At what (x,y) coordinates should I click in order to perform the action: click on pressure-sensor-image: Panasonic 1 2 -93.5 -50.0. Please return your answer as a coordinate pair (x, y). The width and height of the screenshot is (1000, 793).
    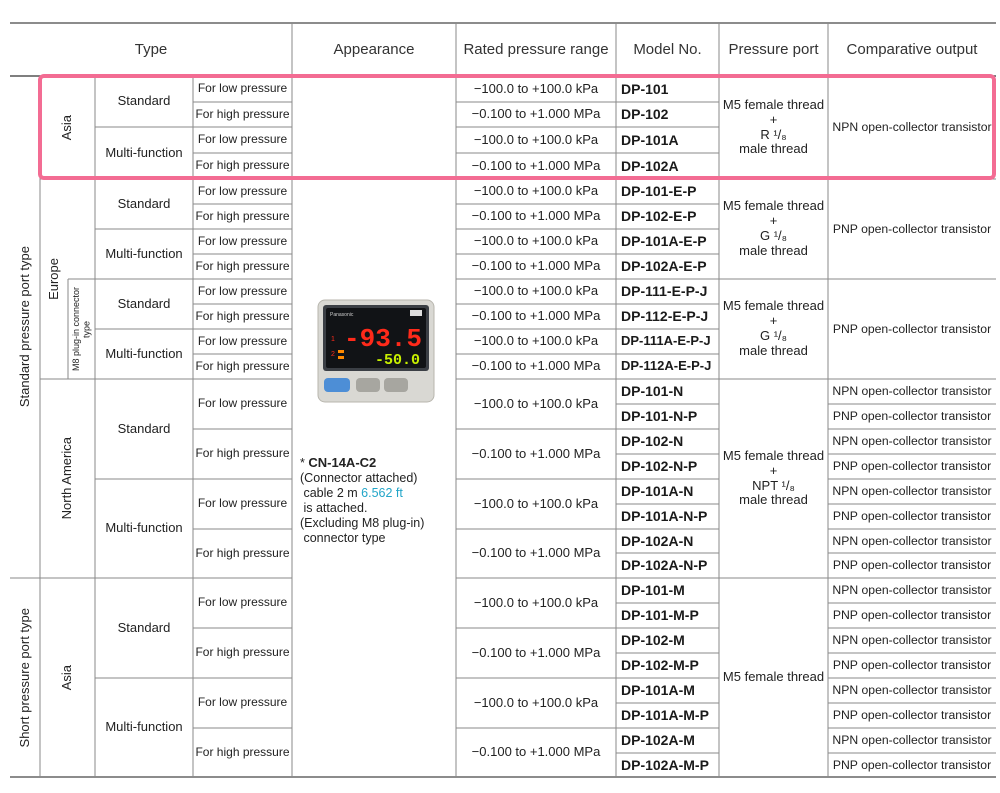
    Looking at the image, I should click on (376, 351).